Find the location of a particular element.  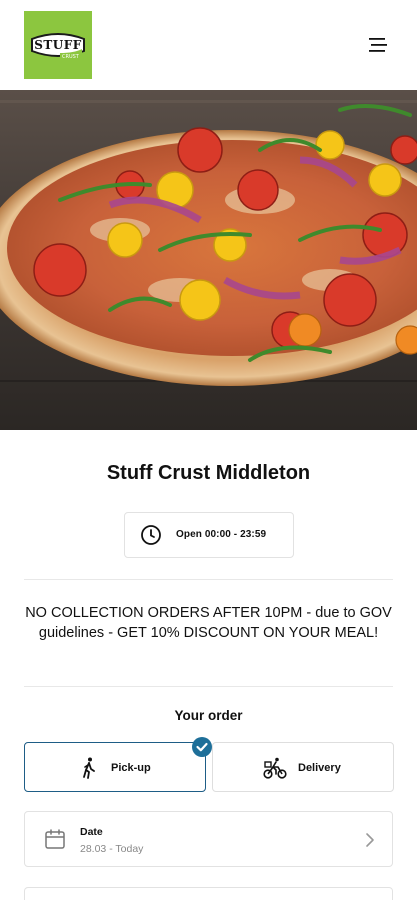

selected-check-icon is located at coordinates (202, 747).